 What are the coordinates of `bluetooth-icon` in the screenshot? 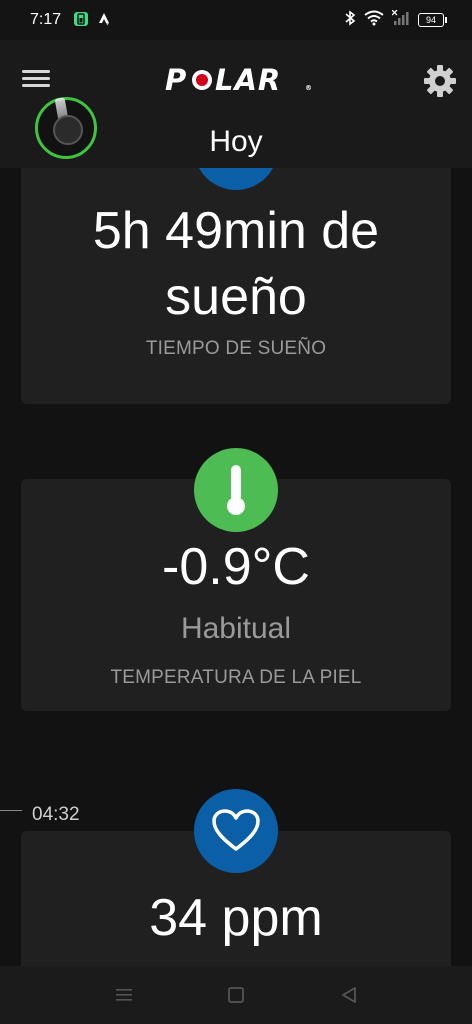 It's located at (350, 19).